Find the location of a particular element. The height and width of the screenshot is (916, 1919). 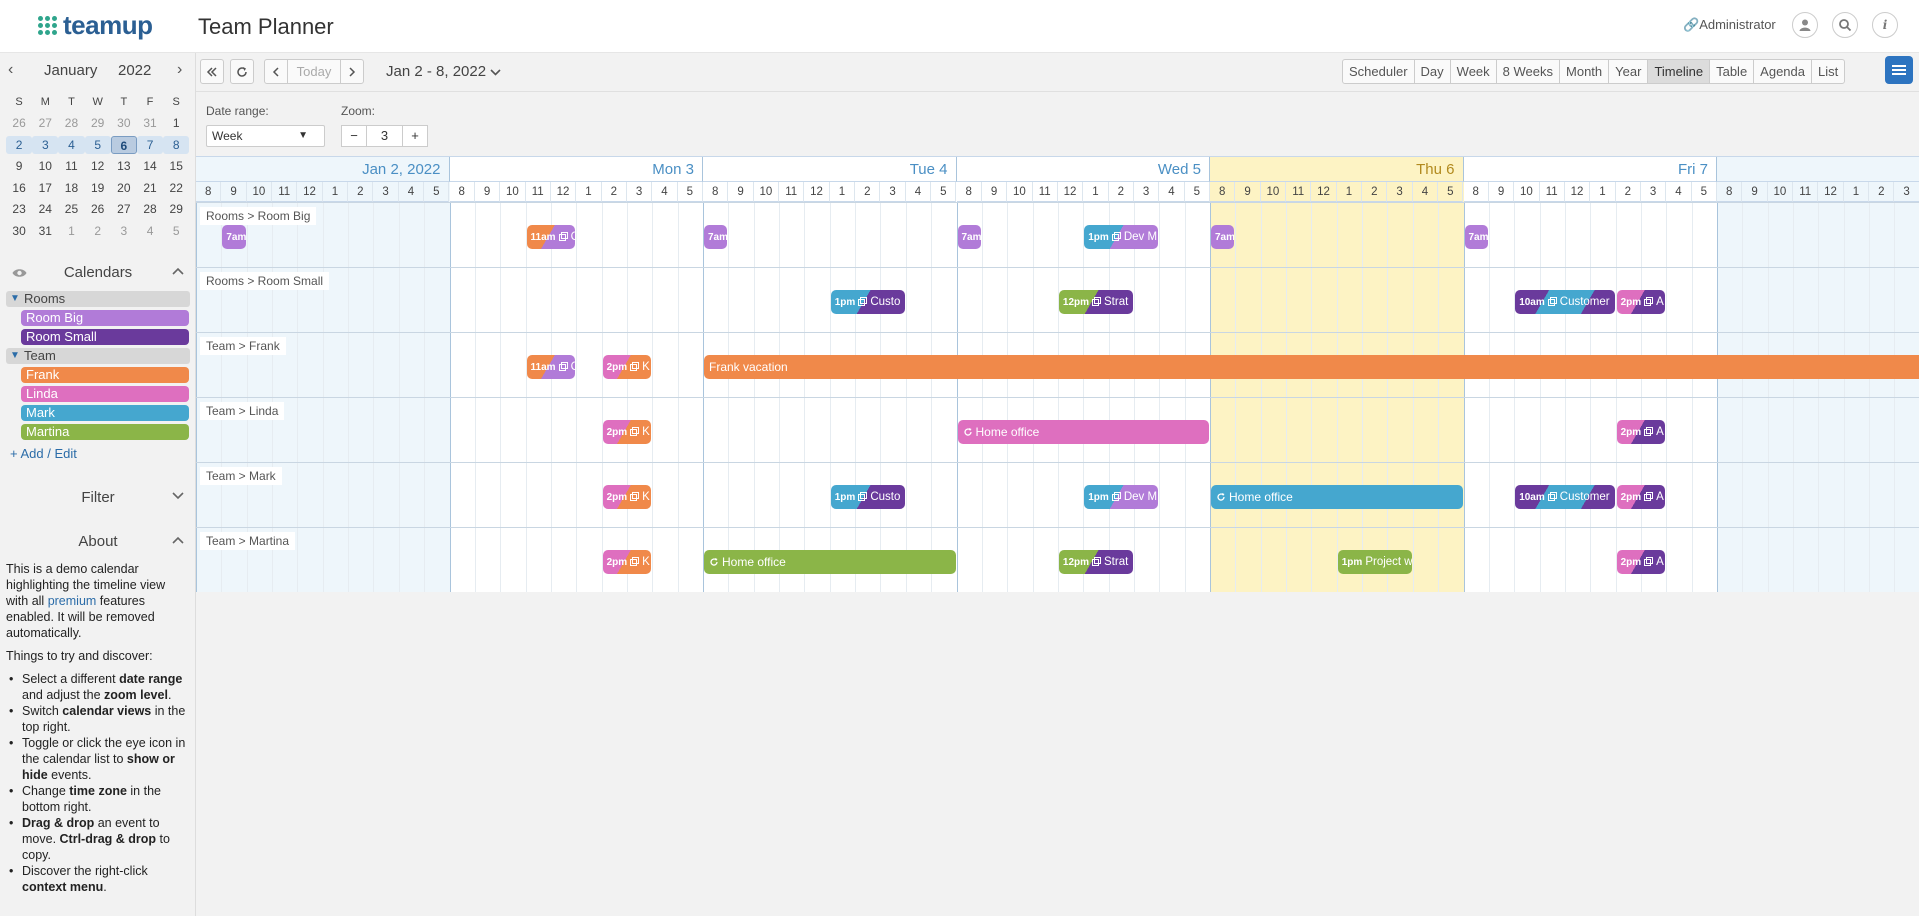

mini-day: 21 is located at coordinates (150, 188).